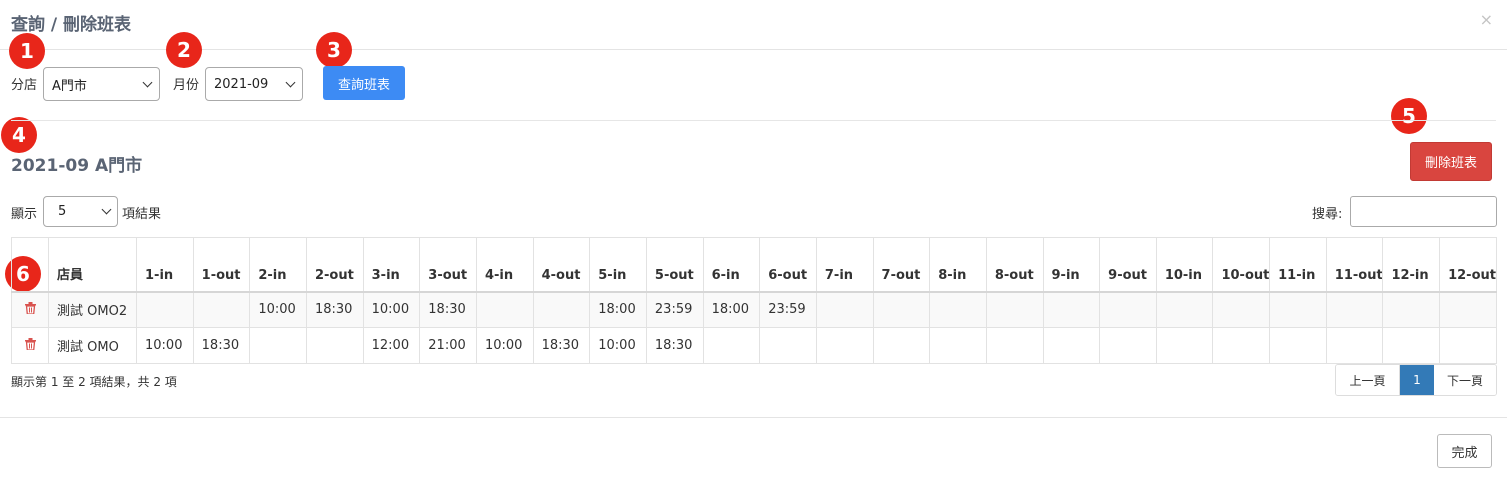  Describe the element at coordinates (1184, 265) in the screenshot. I see `column-header-10-in: 10-in` at that location.